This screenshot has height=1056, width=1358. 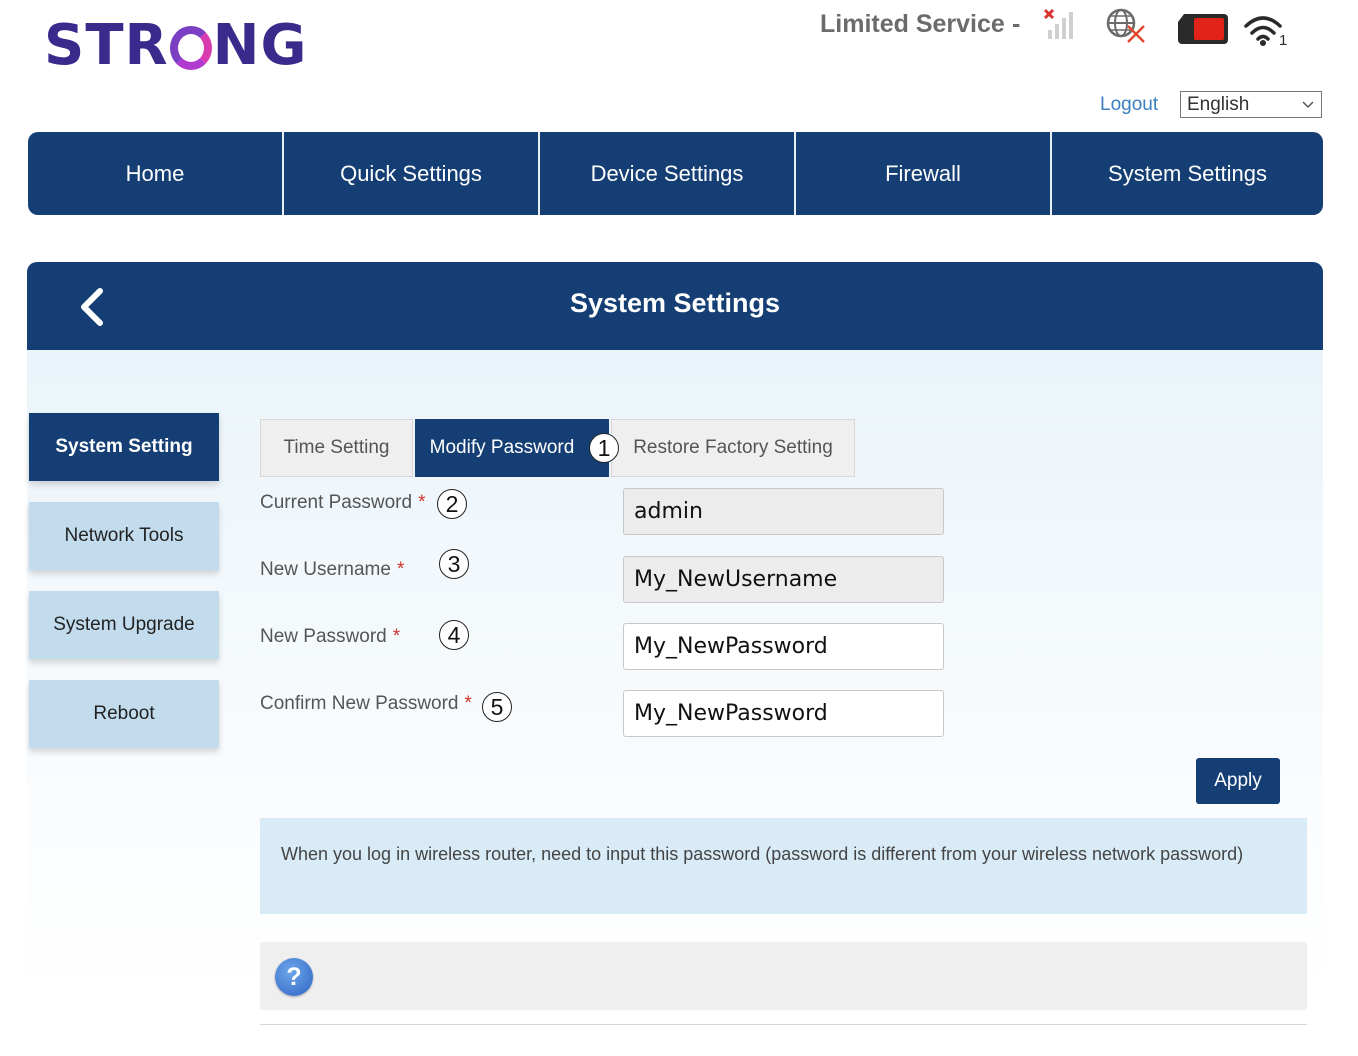 I want to click on sidebar-item-system-setting: System Setting, so click(x=124, y=447).